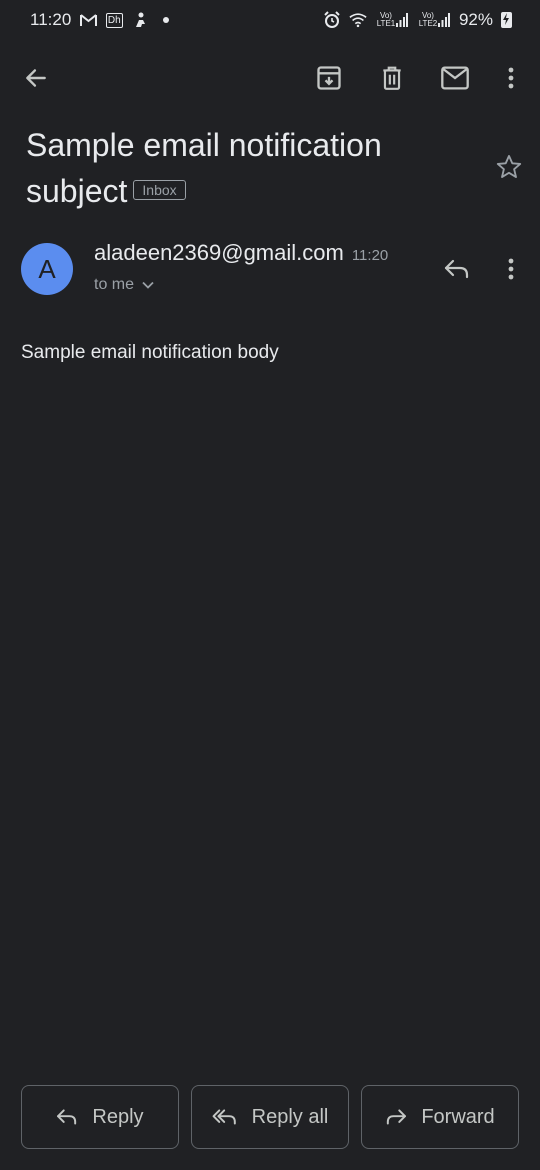 This screenshot has width=540, height=1170. I want to click on avatar-letter: A, so click(47, 268).